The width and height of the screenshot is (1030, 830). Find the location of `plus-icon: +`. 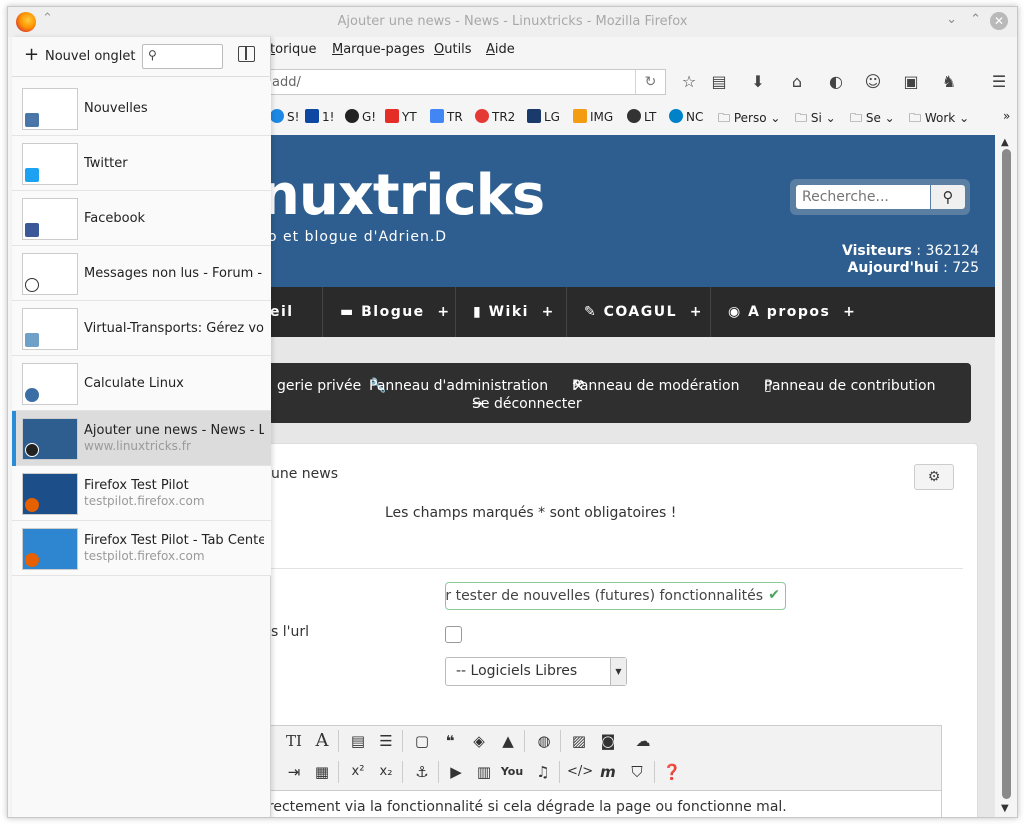

plus-icon: + is located at coordinates (31, 54).